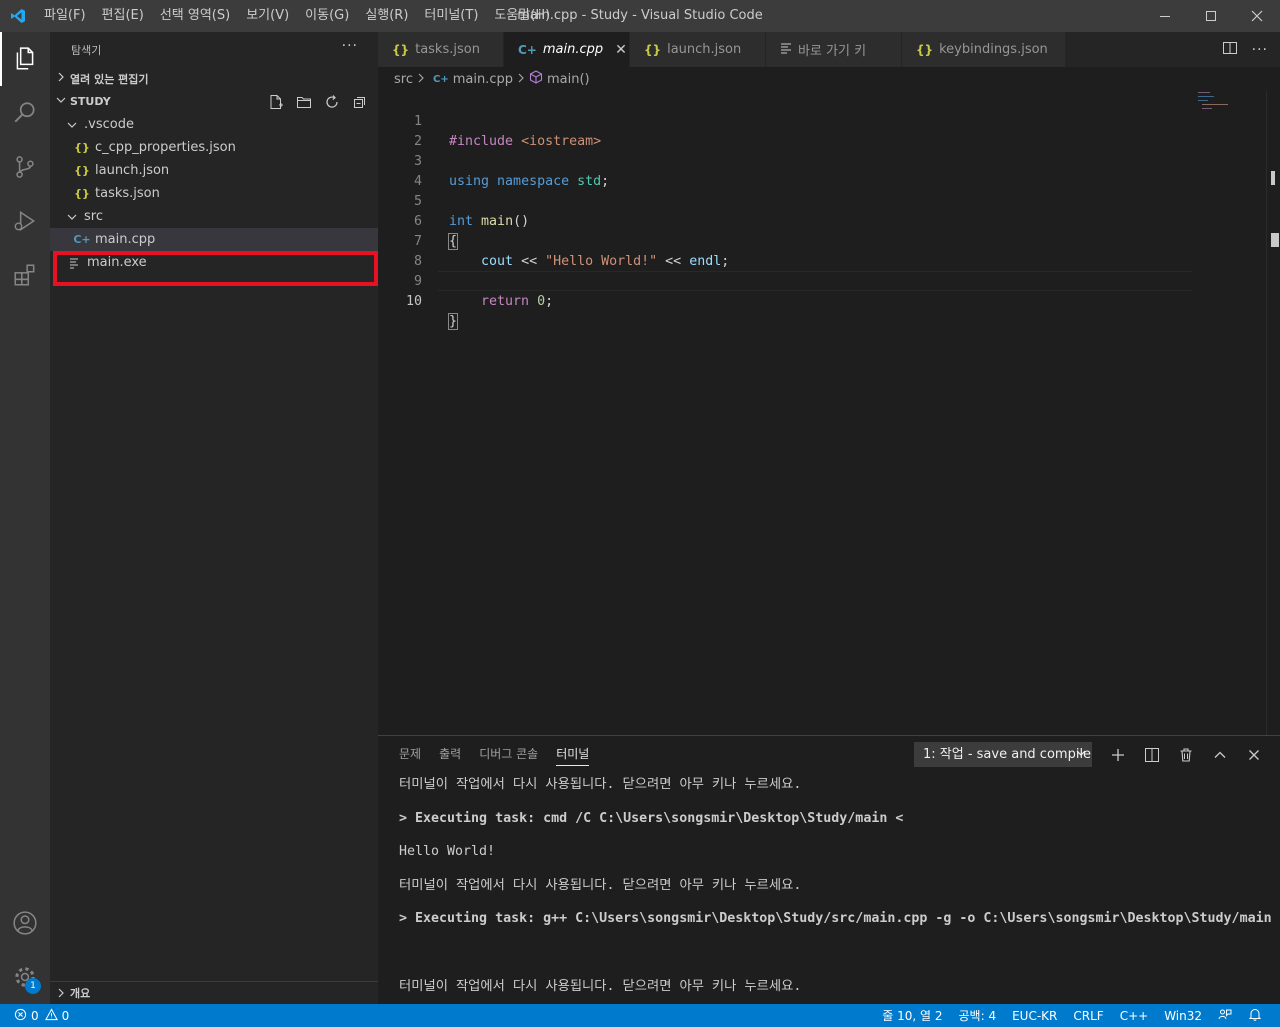 This screenshot has height=1027, width=1280. I want to click on collapse-all-icon, so click(360, 102).